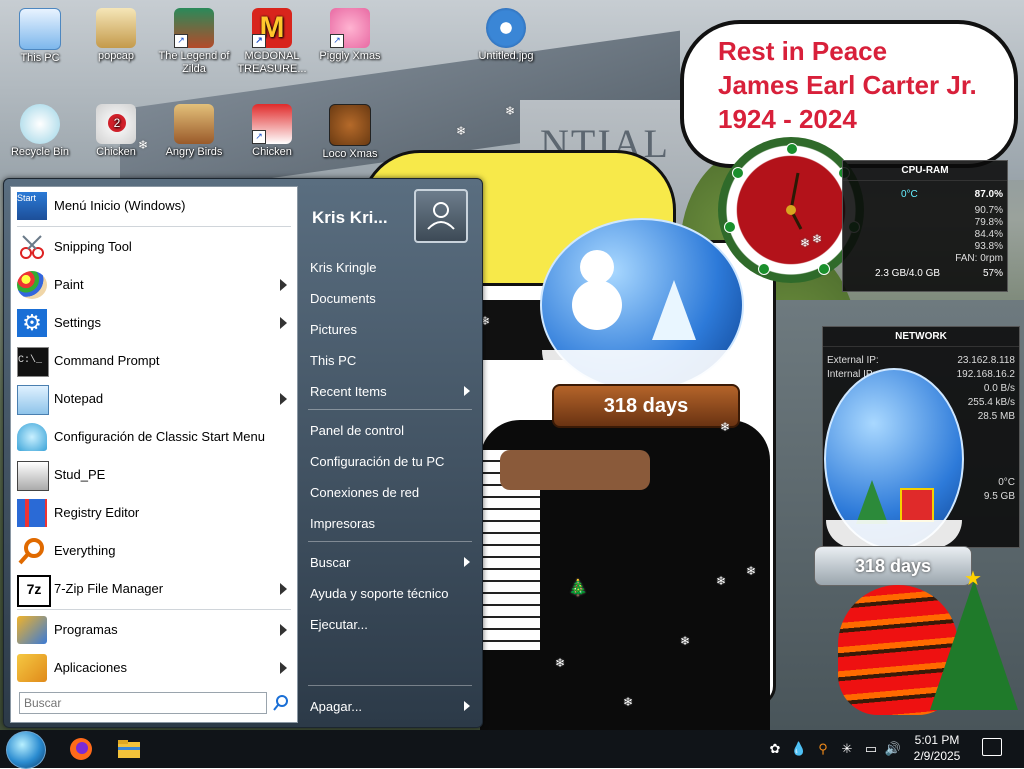  Describe the element at coordinates (81, 749) in the screenshot. I see `taskbar-firefox-button` at that location.